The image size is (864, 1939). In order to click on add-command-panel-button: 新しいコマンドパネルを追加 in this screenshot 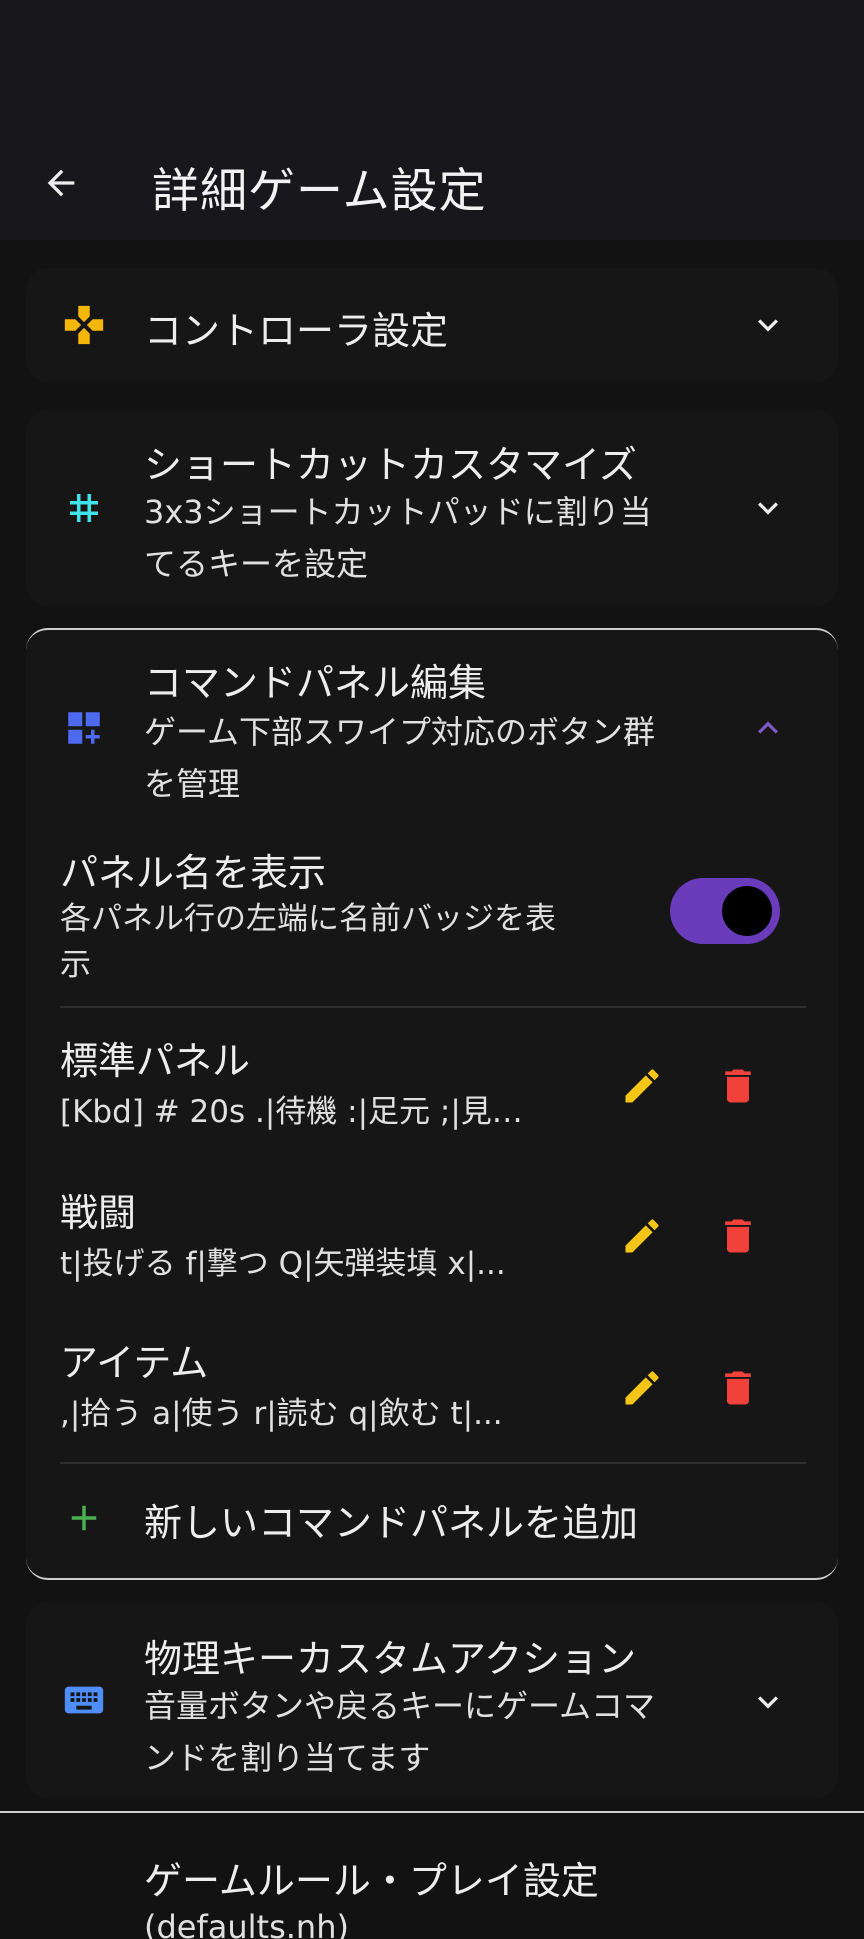, I will do `click(432, 1518)`.